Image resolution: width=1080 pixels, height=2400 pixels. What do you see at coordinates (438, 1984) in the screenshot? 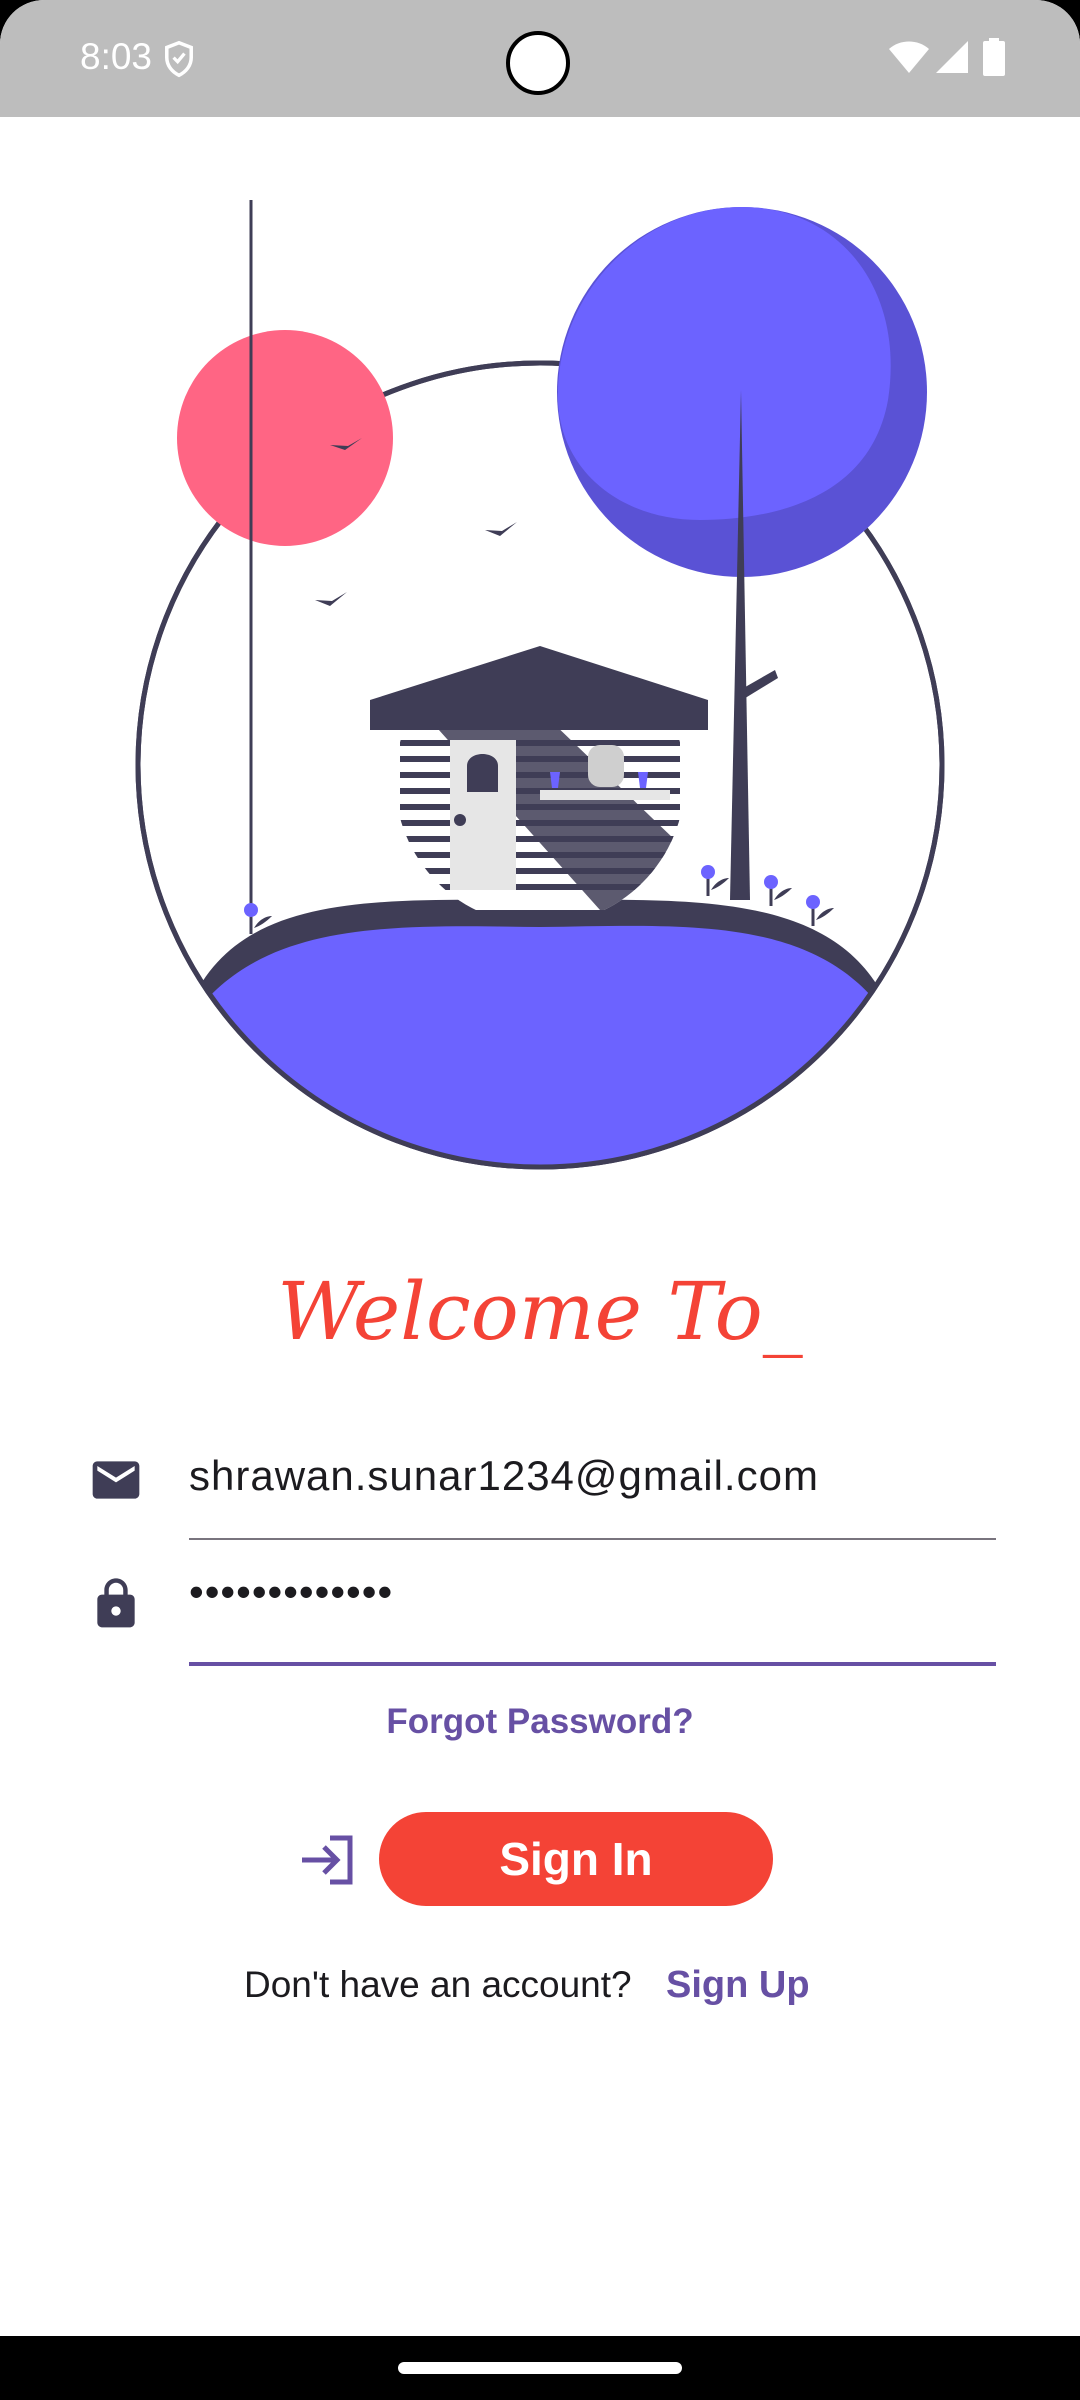
I see `signup-prompt: Don't have an account?` at bounding box center [438, 1984].